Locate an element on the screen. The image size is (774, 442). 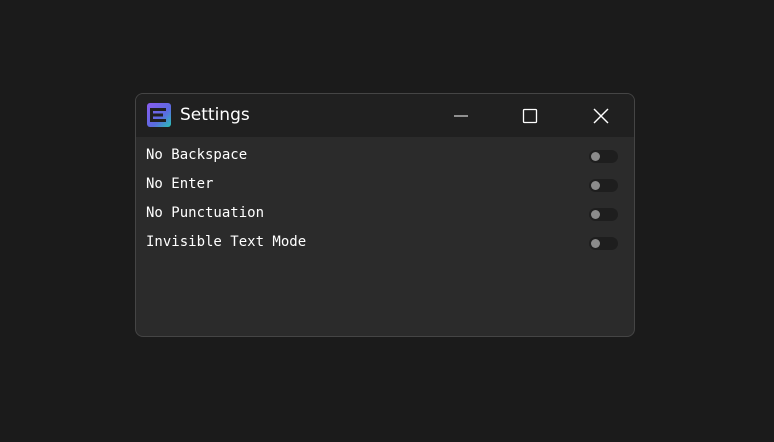
minimize-icon is located at coordinates (461, 116).